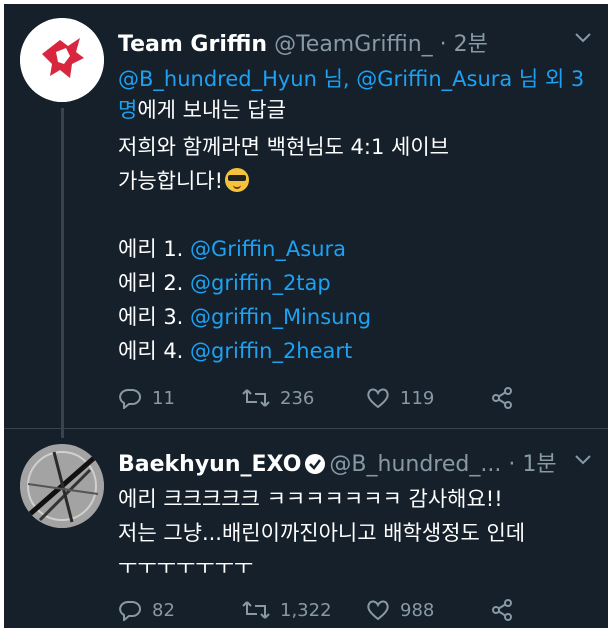 This screenshot has width=614, height=630. Describe the element at coordinates (186, 567) in the screenshot. I see `text-line: ㅜㅜㅜㅜㅜㅜㅜ` at that location.